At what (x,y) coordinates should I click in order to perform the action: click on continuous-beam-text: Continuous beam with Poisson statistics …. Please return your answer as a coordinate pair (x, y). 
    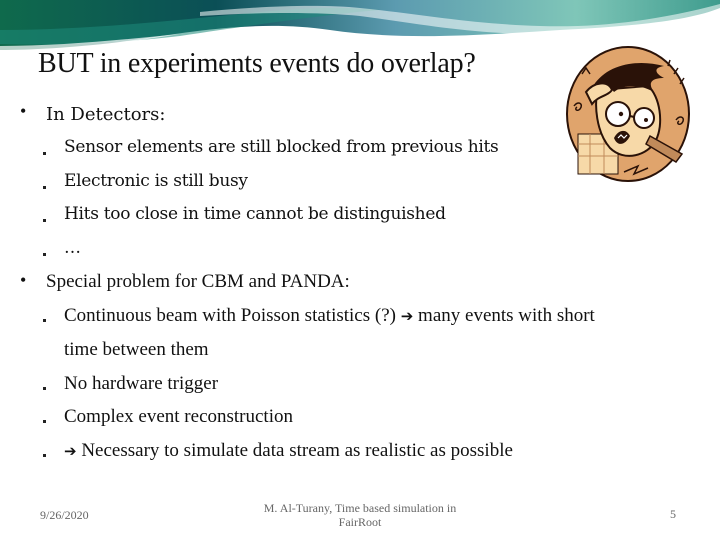
    Looking at the image, I should click on (230, 315).